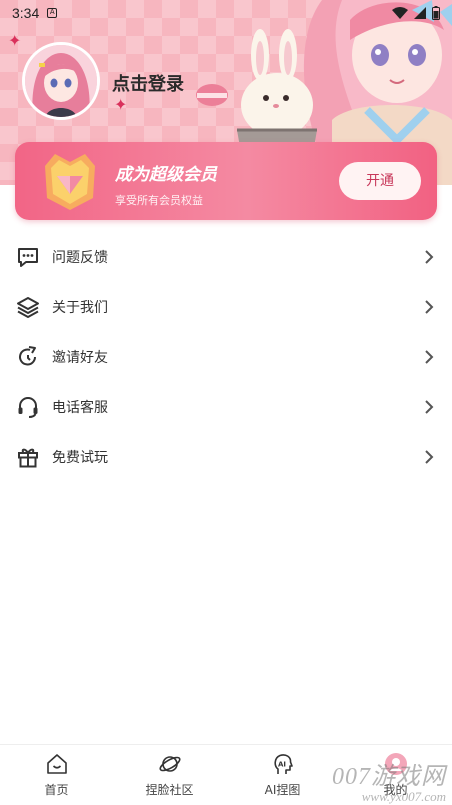 This screenshot has width=452, height=805. What do you see at coordinates (80, 258) in the screenshot?
I see `menu-item-label: 问题反馈` at bounding box center [80, 258].